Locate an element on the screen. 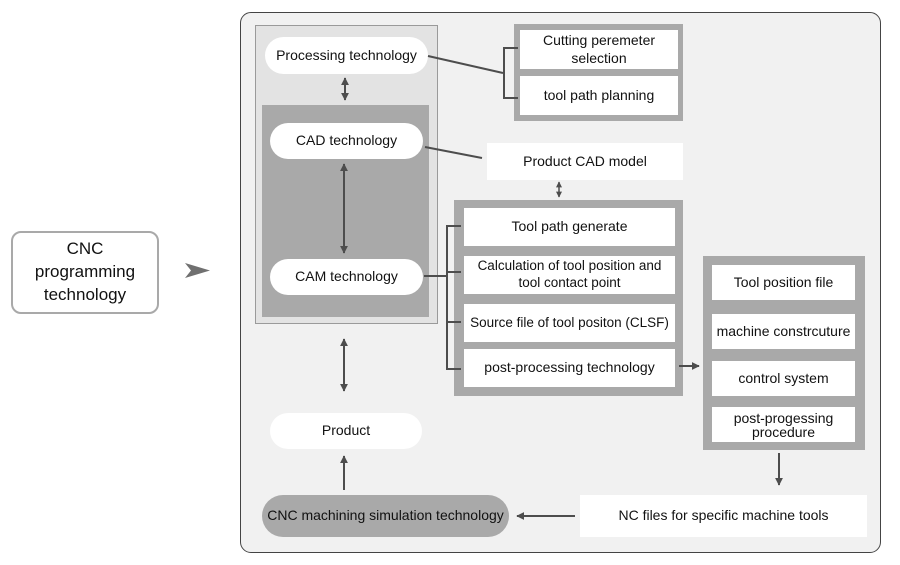  processing-link is located at coordinates (465, 64).